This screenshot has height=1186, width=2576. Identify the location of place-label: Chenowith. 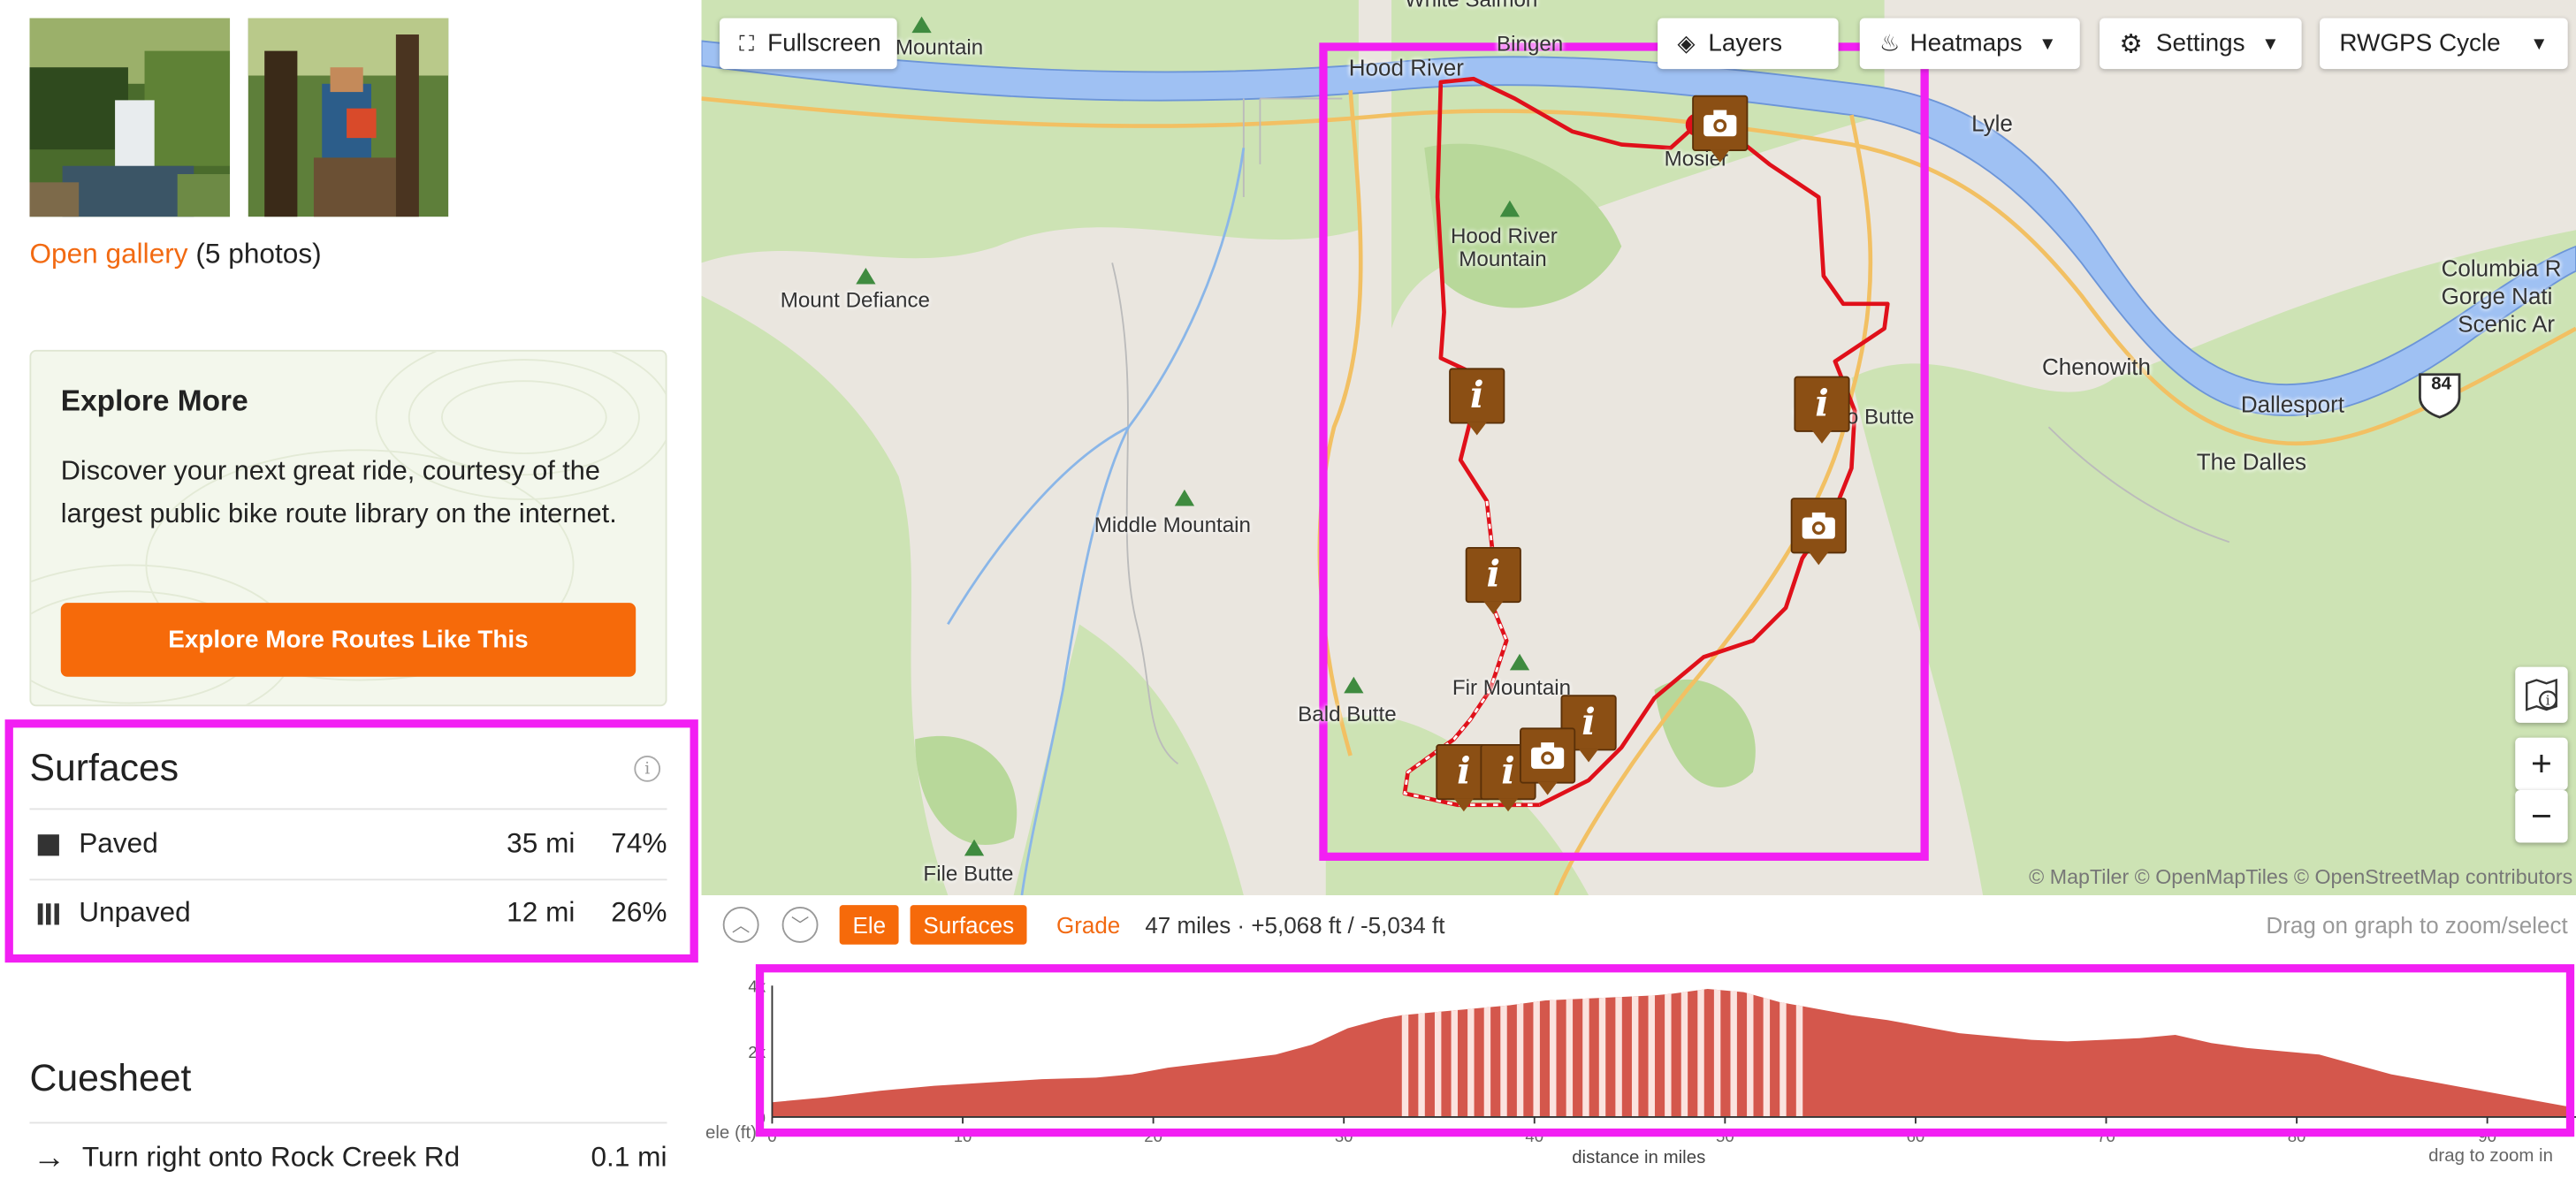
(2096, 366).